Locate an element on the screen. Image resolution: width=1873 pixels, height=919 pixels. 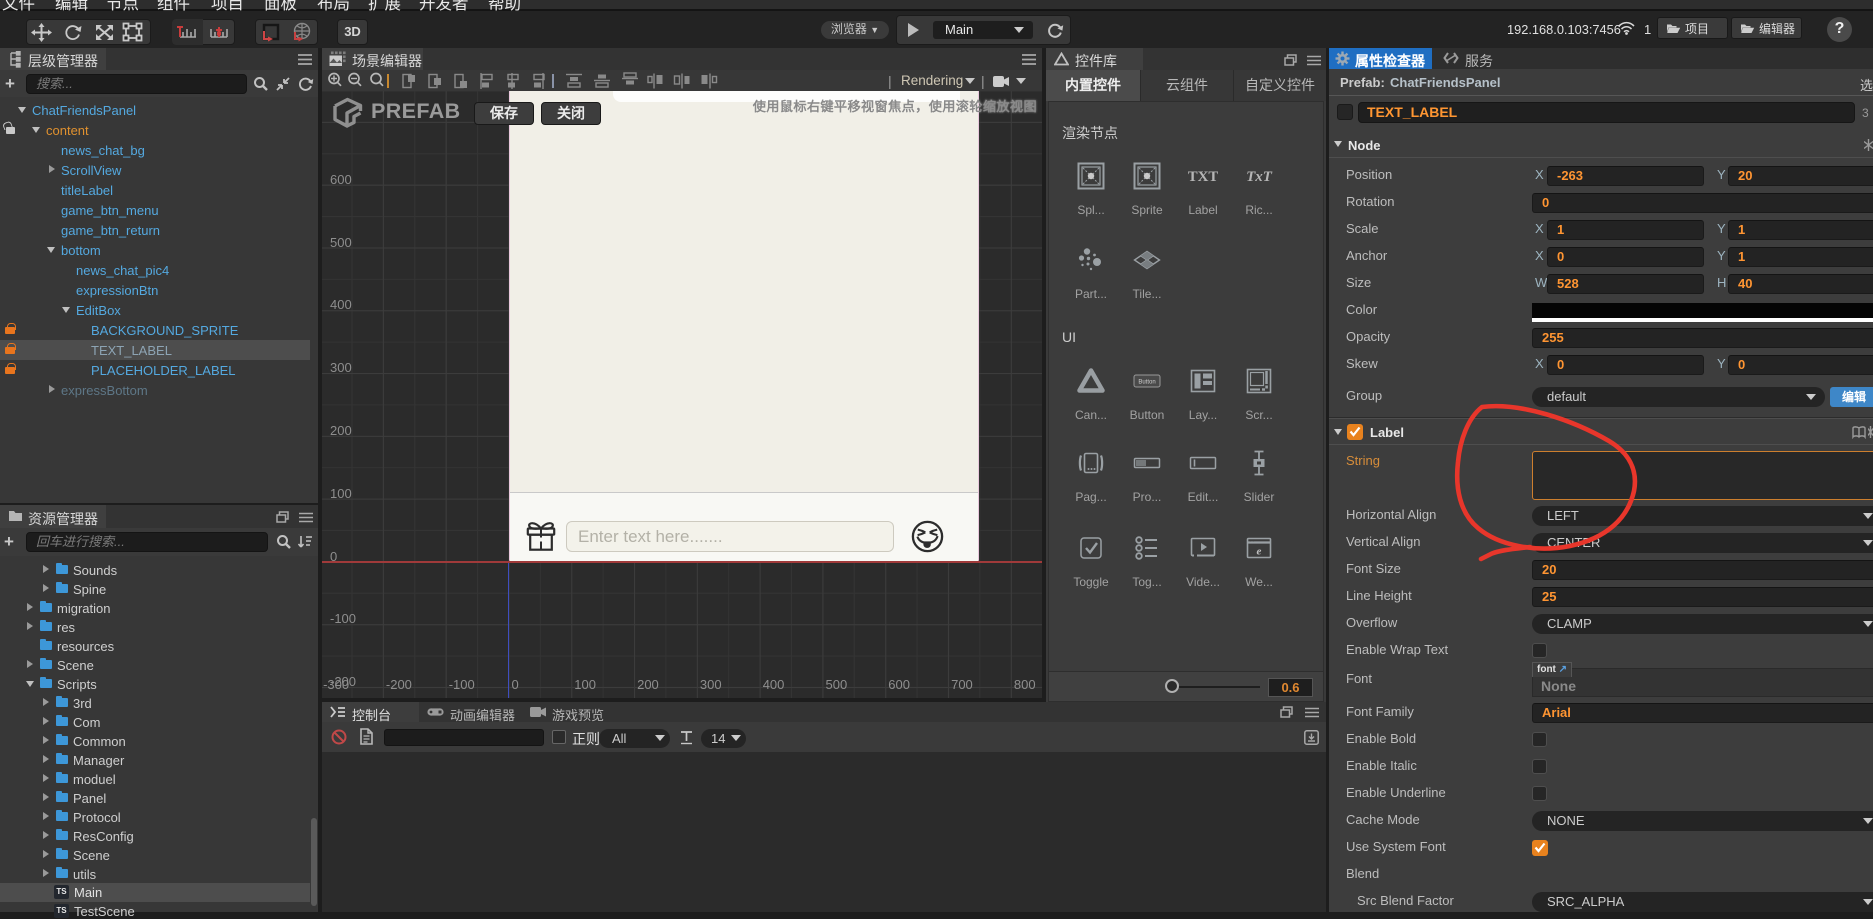
svg-text: TXT is located at coordinates (1203, 177).